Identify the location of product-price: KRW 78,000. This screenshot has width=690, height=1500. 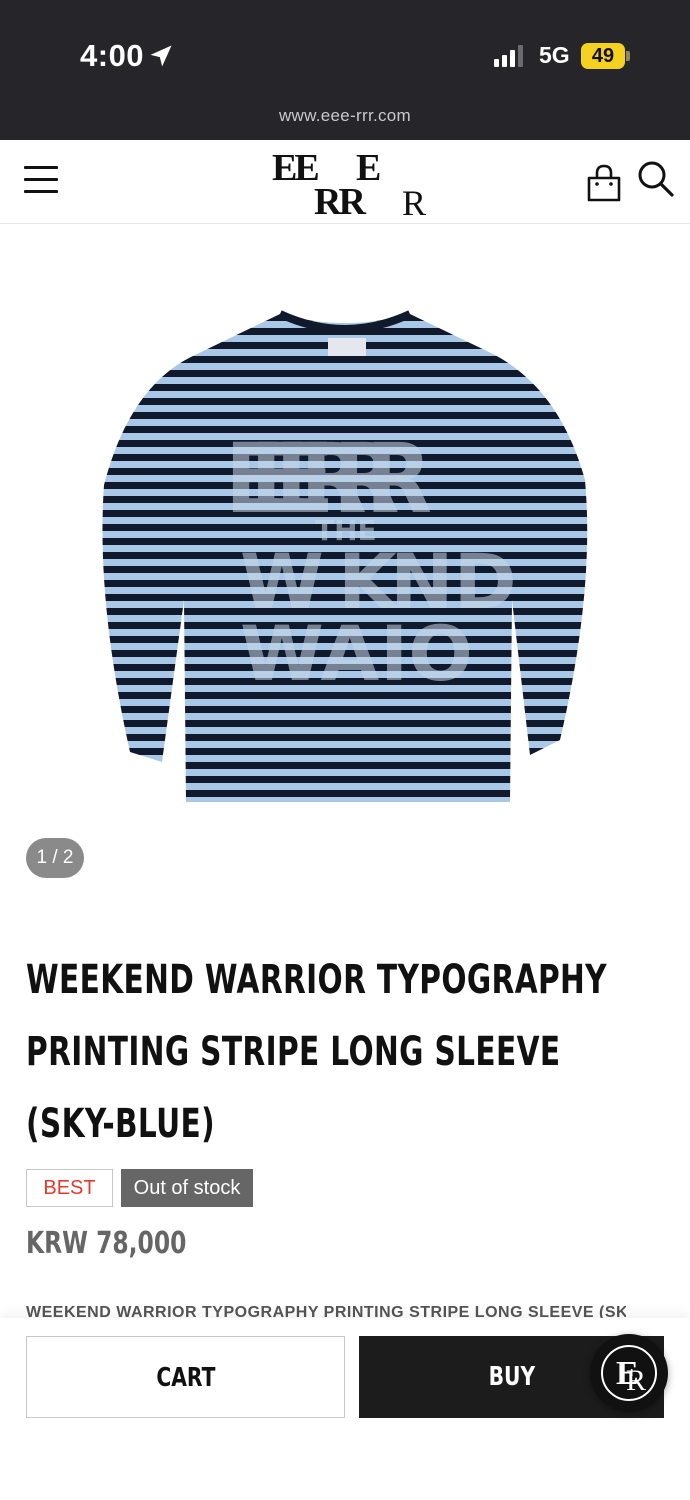
(106, 1243).